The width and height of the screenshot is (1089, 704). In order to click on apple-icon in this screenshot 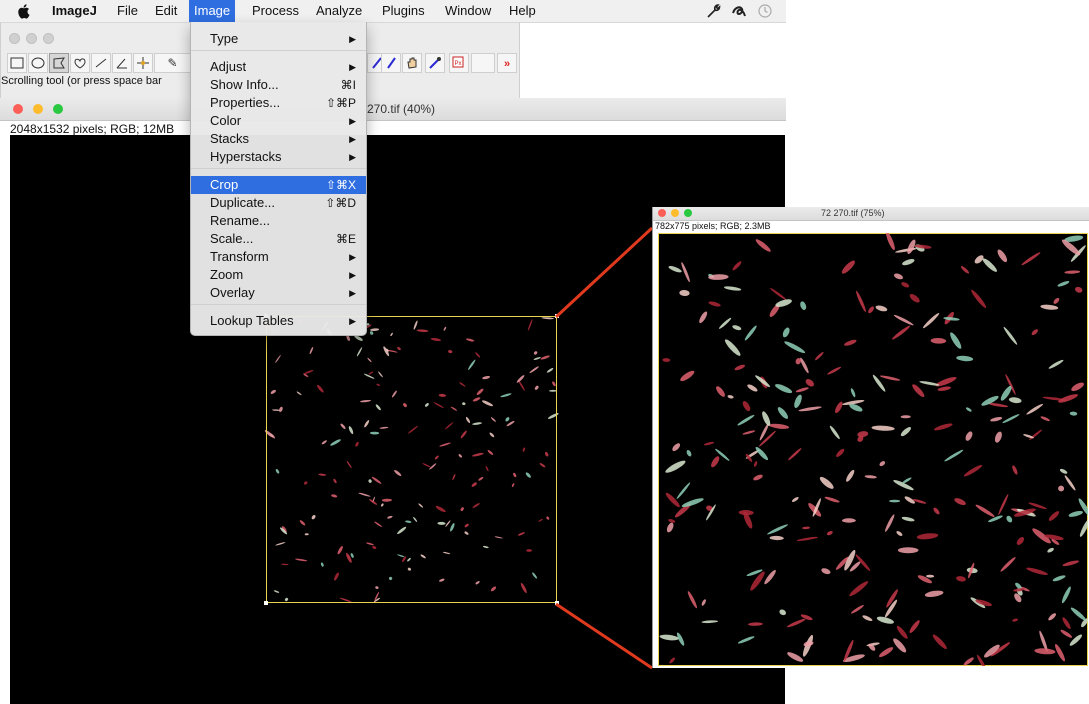, I will do `click(24, 11)`.